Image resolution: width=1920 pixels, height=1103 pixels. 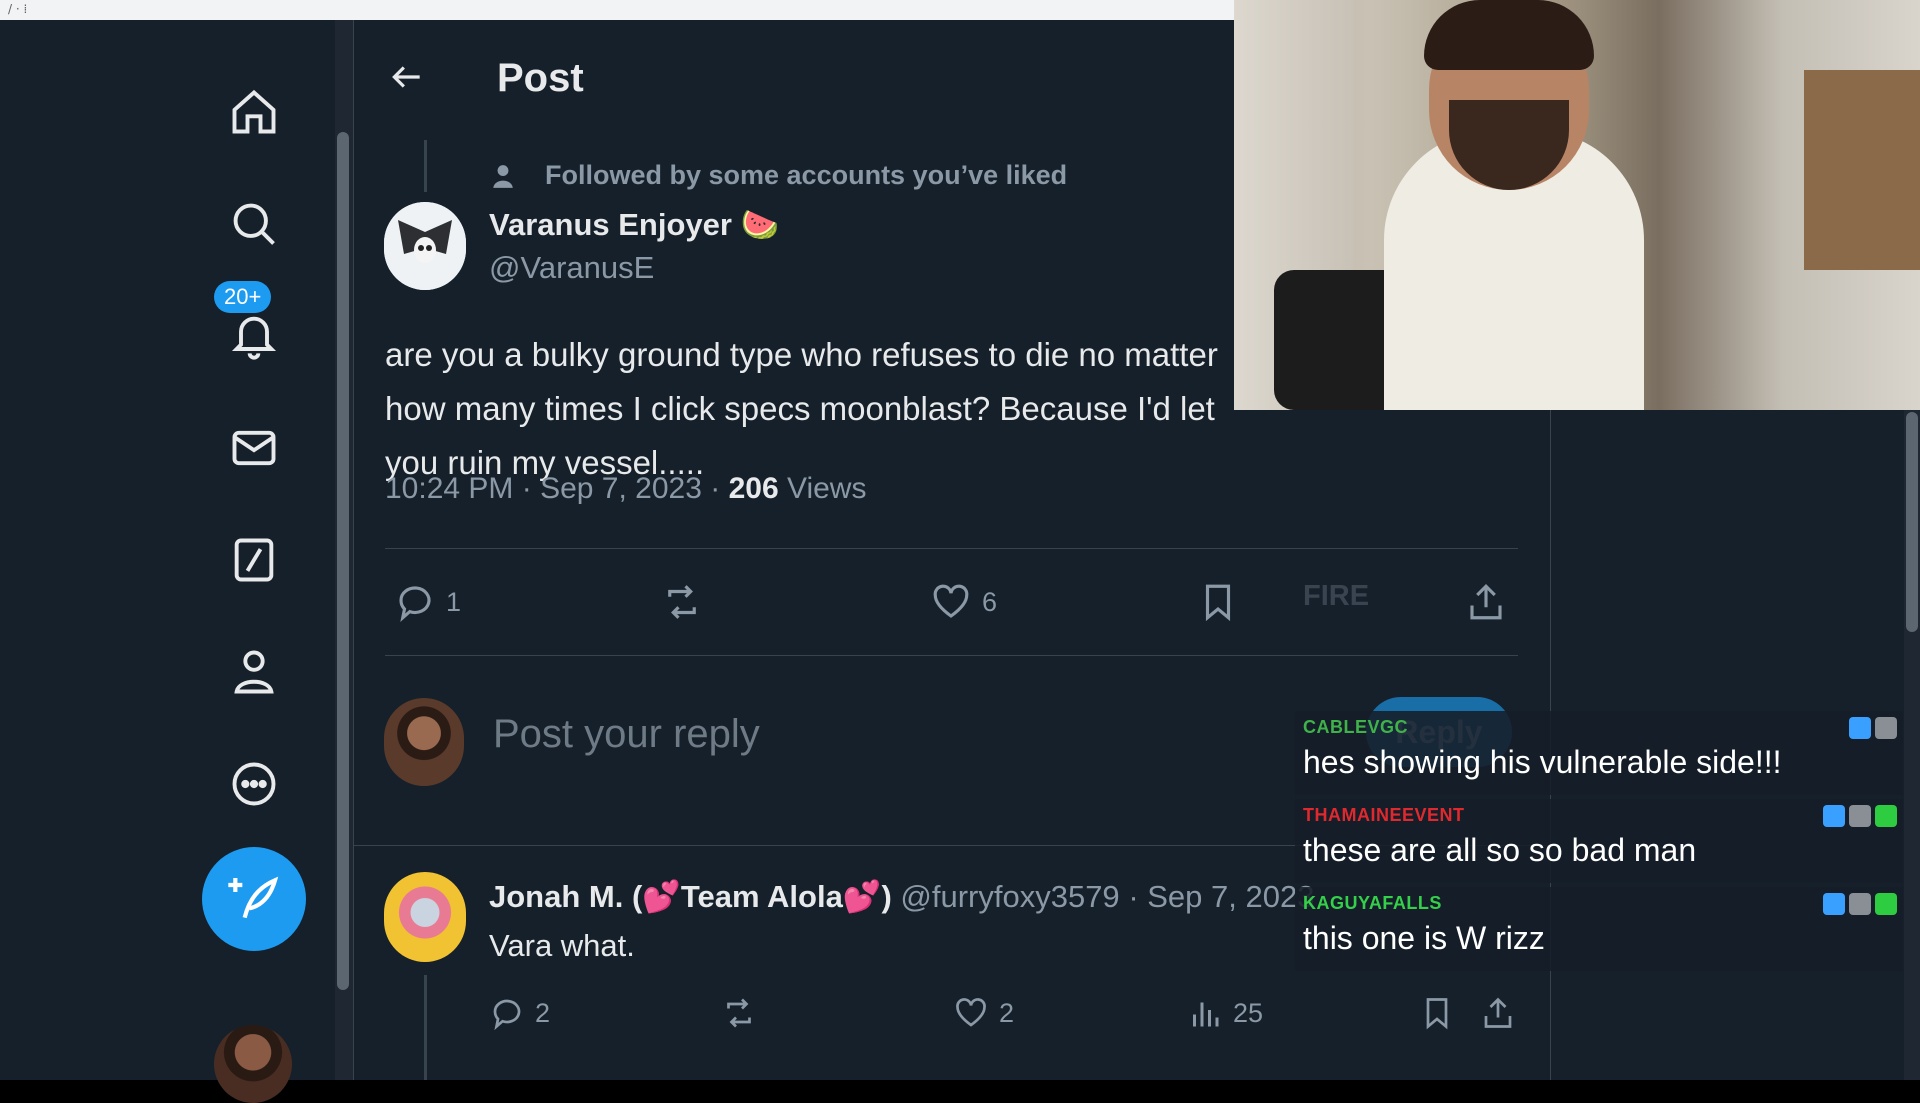 I want to click on back-button, so click(x=407, y=77).